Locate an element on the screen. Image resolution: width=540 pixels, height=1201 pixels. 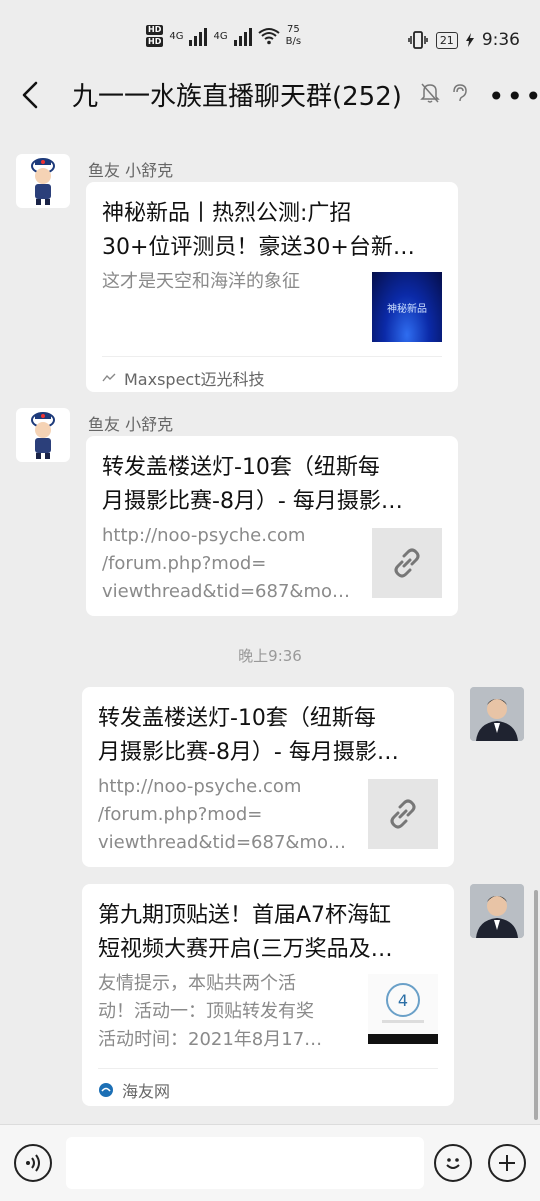
input-bar is located at coordinates (270, 1162).